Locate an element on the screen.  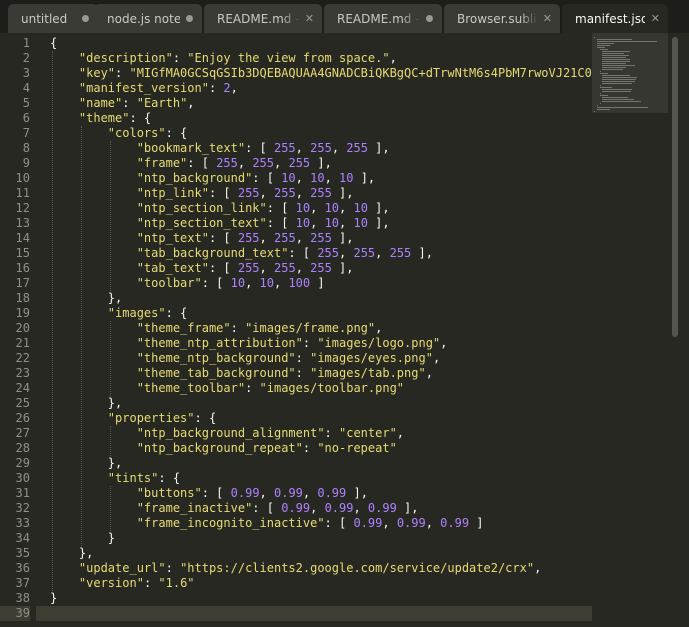
tab-4: README.md — is located at coordinates (383, 18).